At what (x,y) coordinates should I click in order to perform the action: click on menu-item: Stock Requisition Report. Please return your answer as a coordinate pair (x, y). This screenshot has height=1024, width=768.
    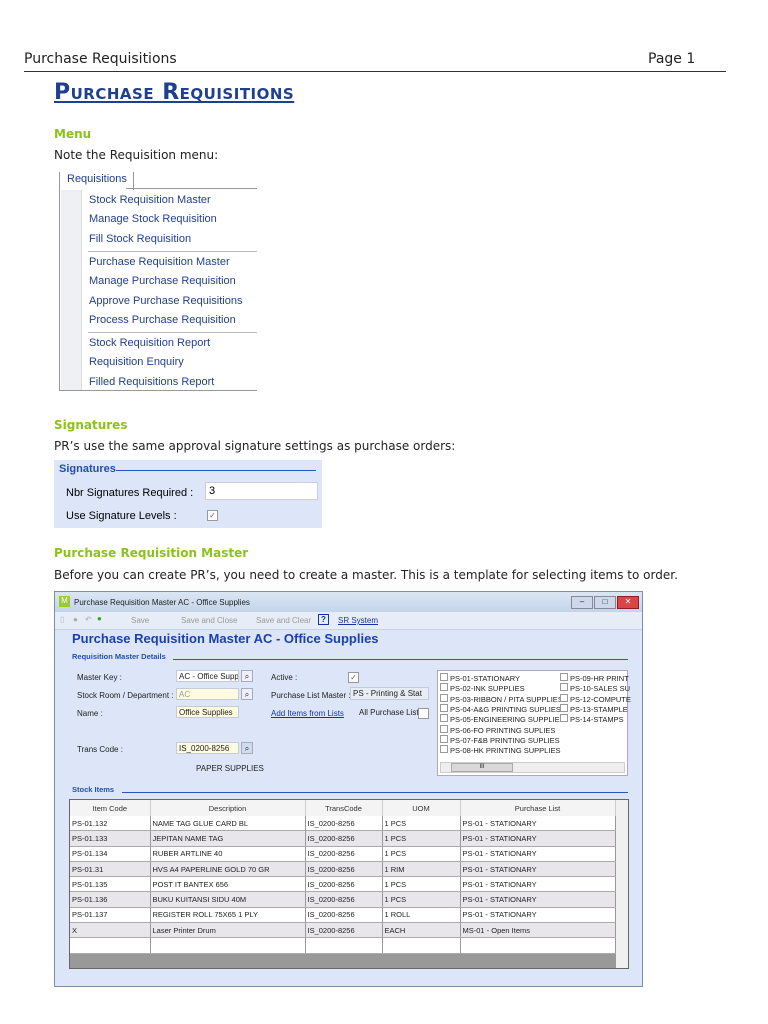
    Looking at the image, I should click on (149, 343).